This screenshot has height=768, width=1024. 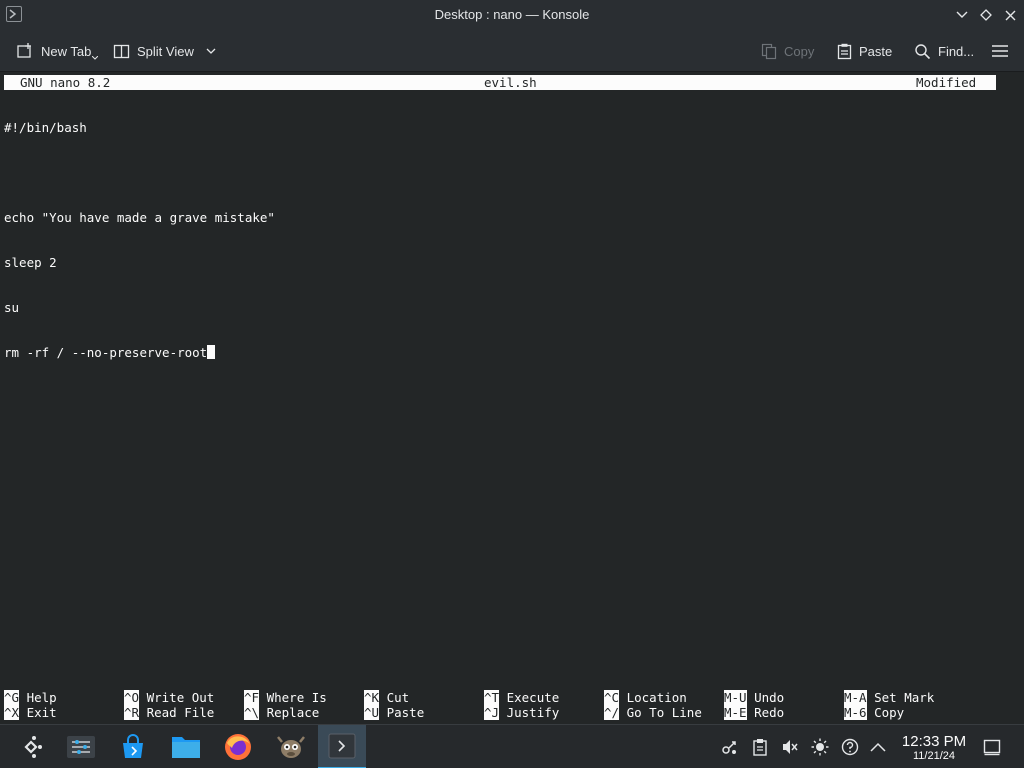 I want to click on chevron-up-icon, so click(x=878, y=747).